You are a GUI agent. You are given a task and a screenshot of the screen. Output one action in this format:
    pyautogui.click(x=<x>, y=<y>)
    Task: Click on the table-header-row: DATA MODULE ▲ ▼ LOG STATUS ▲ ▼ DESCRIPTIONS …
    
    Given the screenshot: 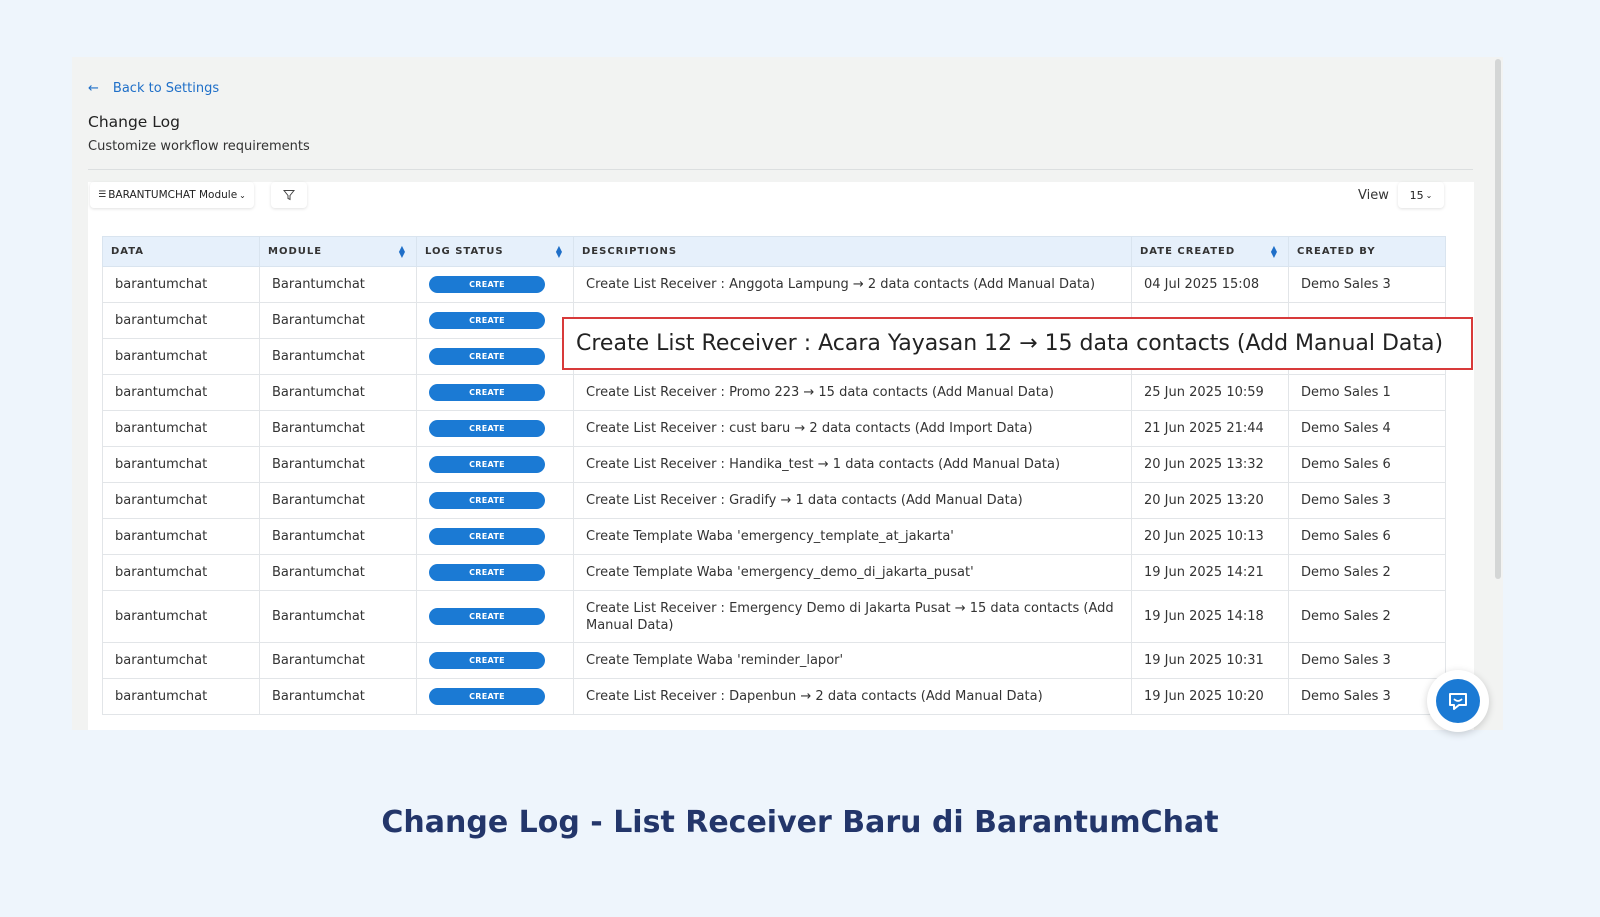 What is the action you would take?
    pyautogui.click(x=774, y=251)
    